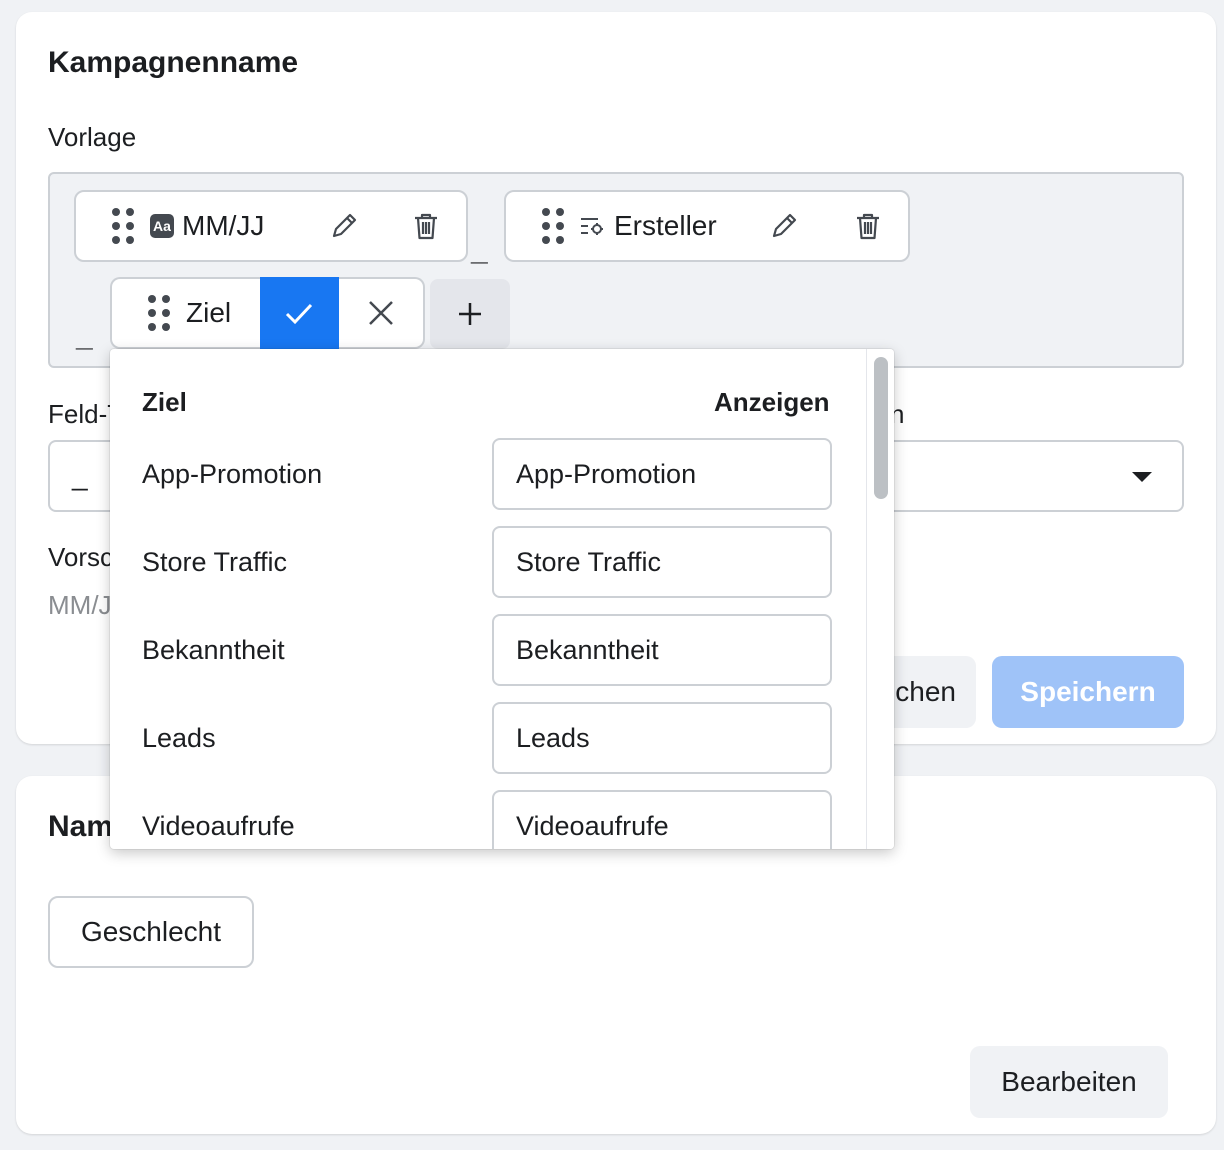 The image size is (1224, 1150). Describe the element at coordinates (1030, 476) in the screenshot. I see `field-type-select` at that location.